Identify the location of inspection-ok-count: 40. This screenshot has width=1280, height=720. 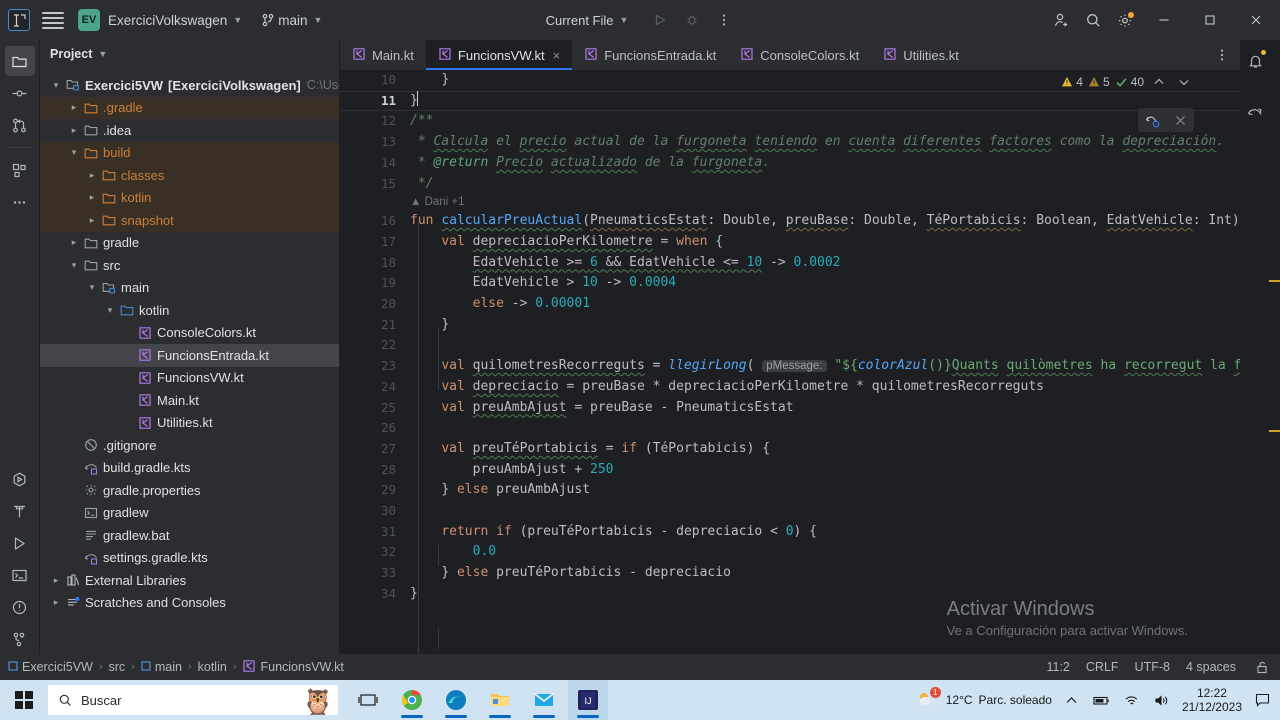
(1129, 82).